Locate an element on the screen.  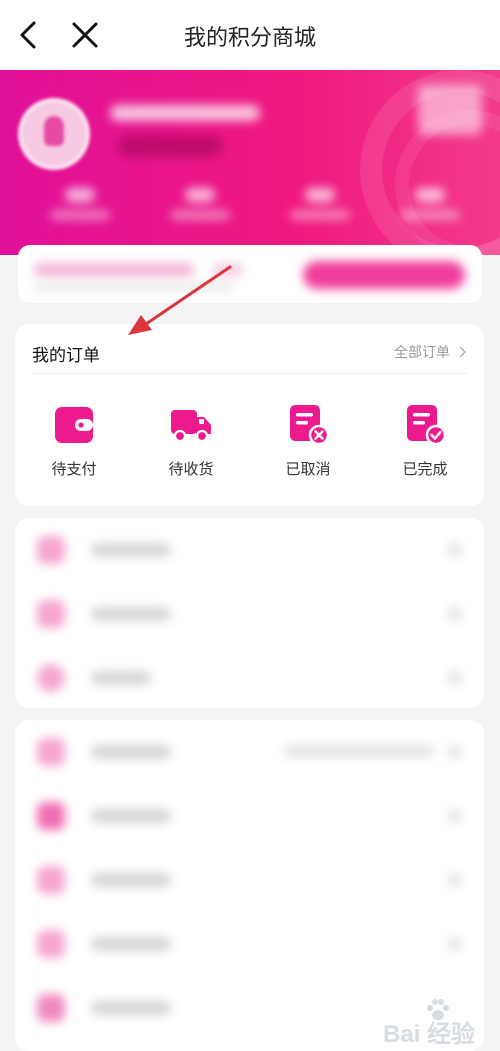
blurred-banner-text is located at coordinates (114, 270).